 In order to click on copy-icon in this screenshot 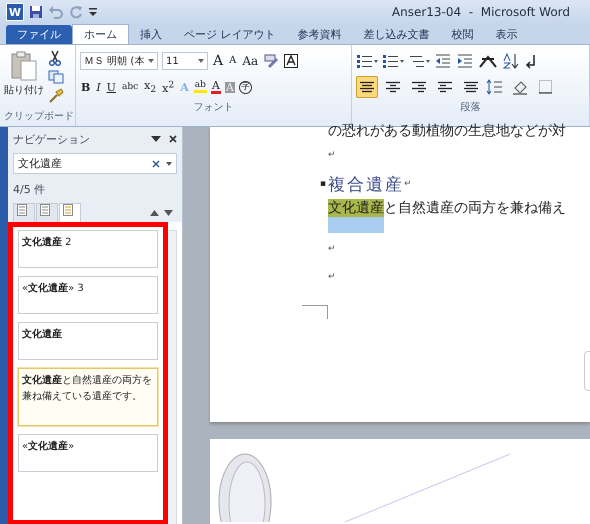, I will do `click(56, 77)`.